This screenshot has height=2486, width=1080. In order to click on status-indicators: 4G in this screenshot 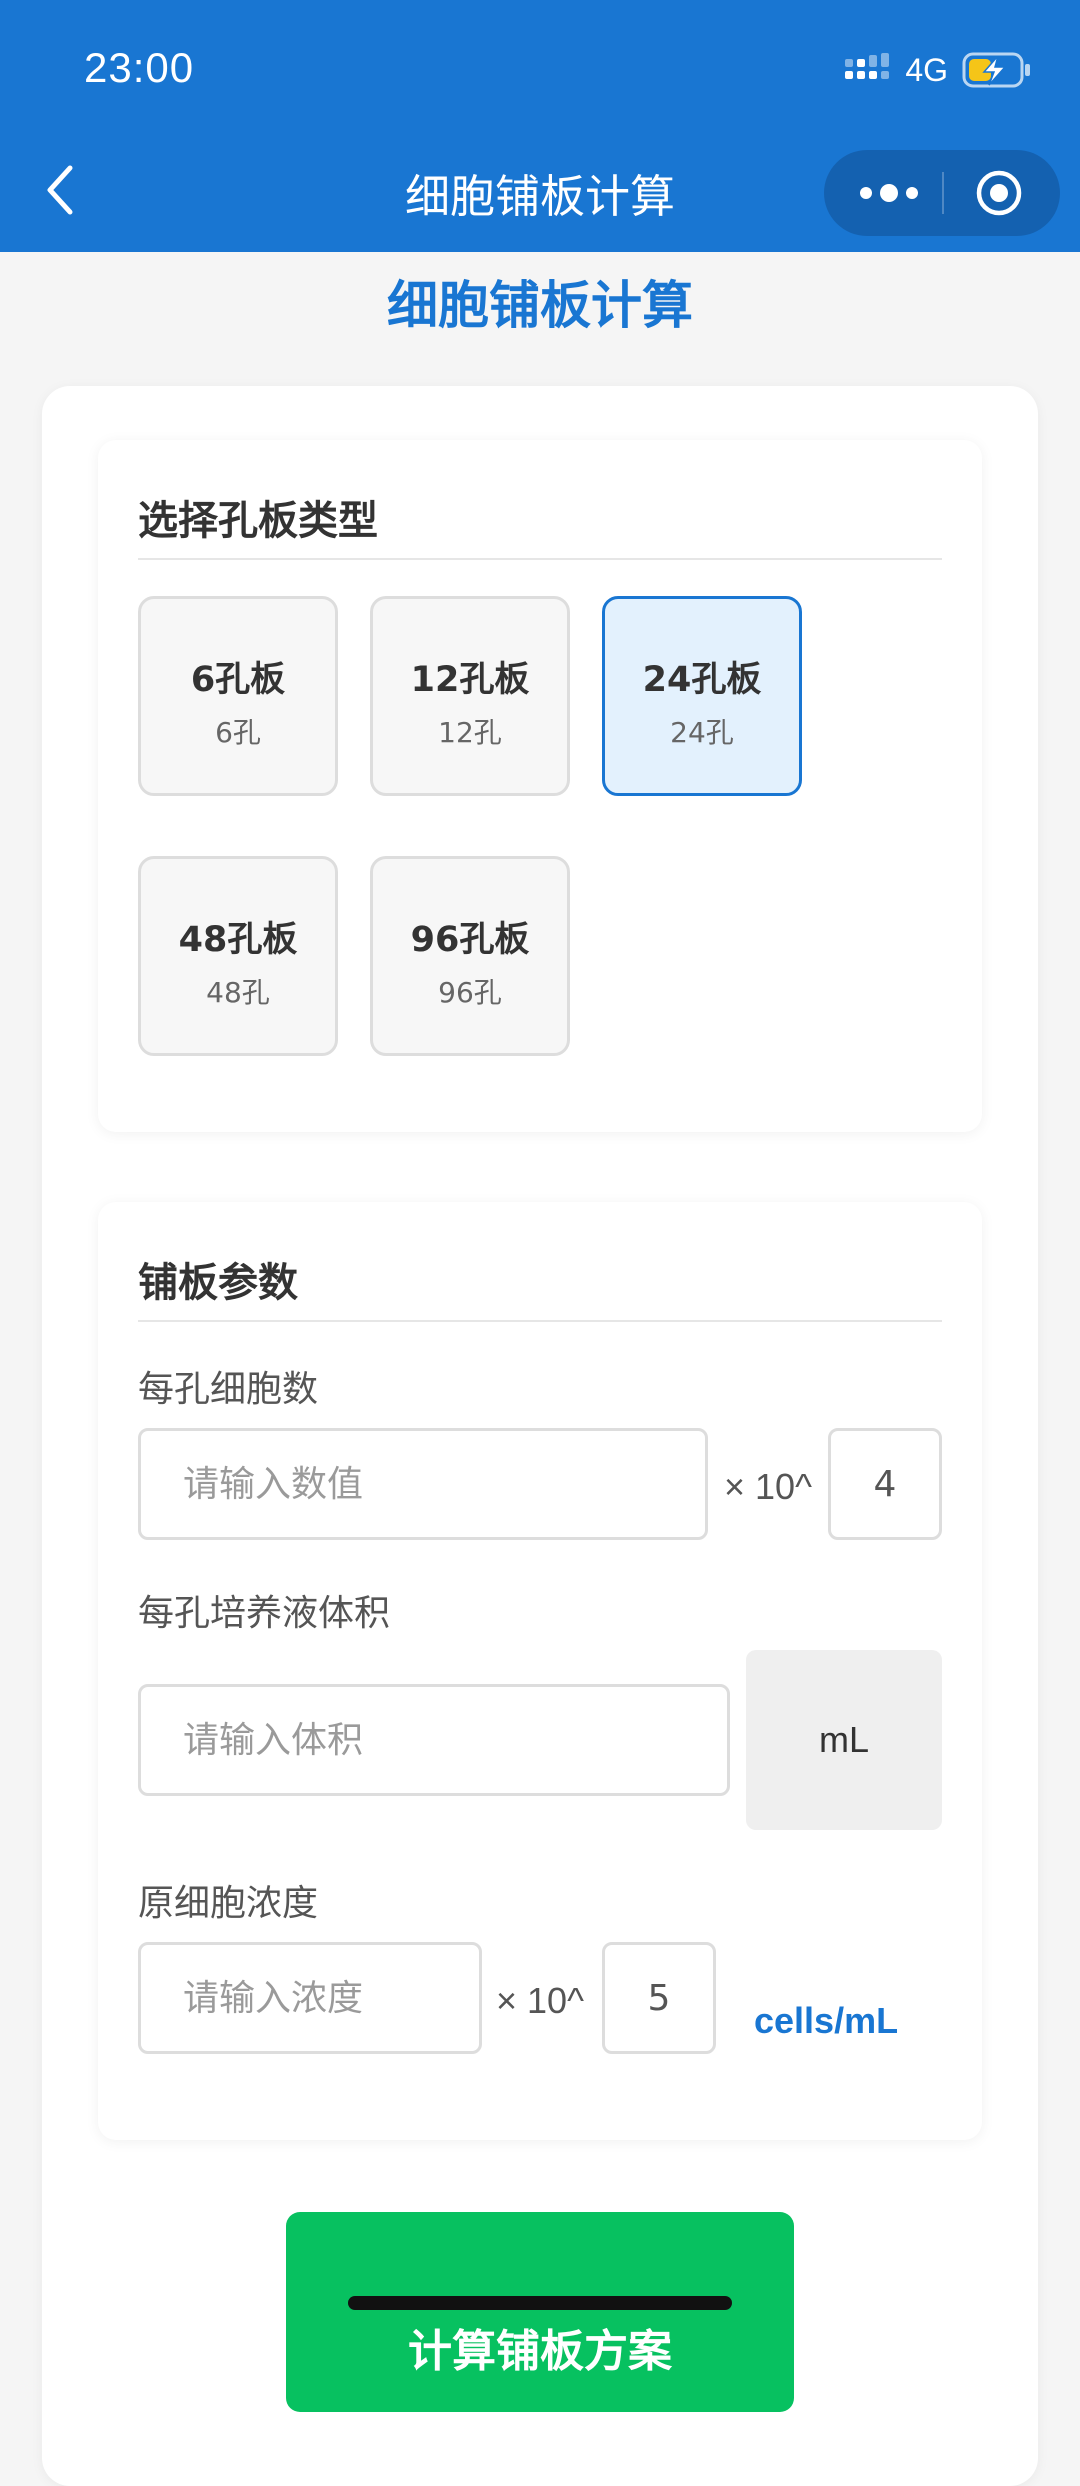, I will do `click(938, 70)`.